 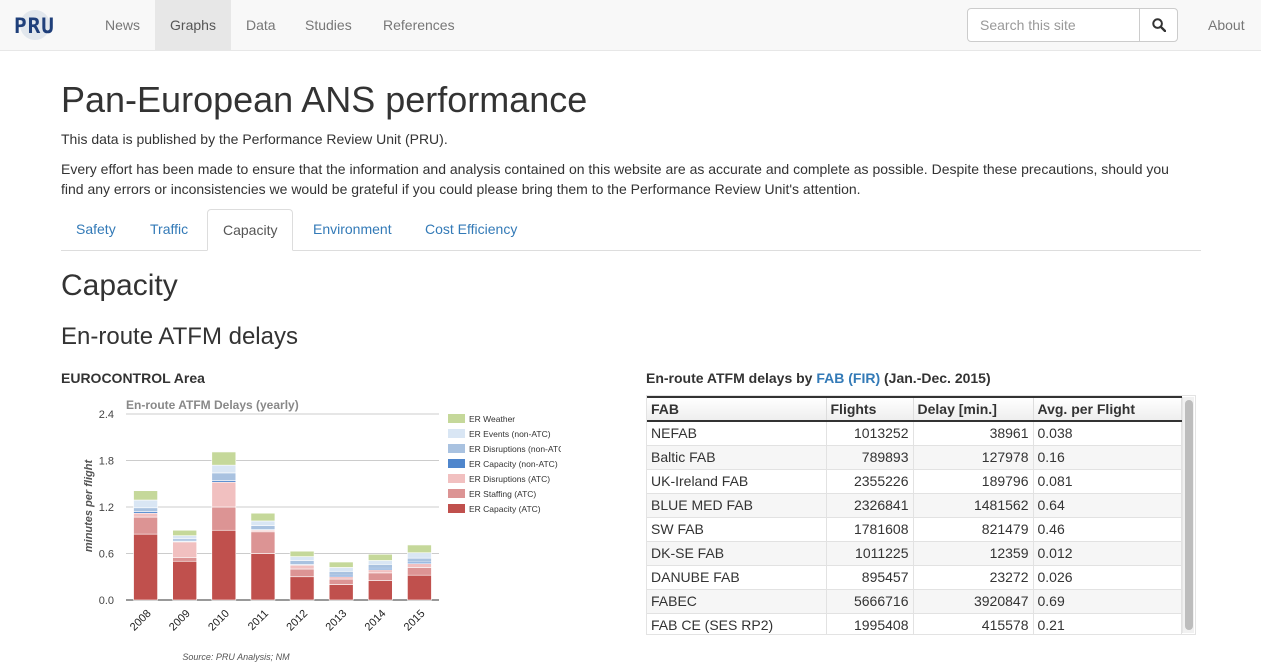 I want to click on x-tick-label: 2011, so click(x=258, y=620).